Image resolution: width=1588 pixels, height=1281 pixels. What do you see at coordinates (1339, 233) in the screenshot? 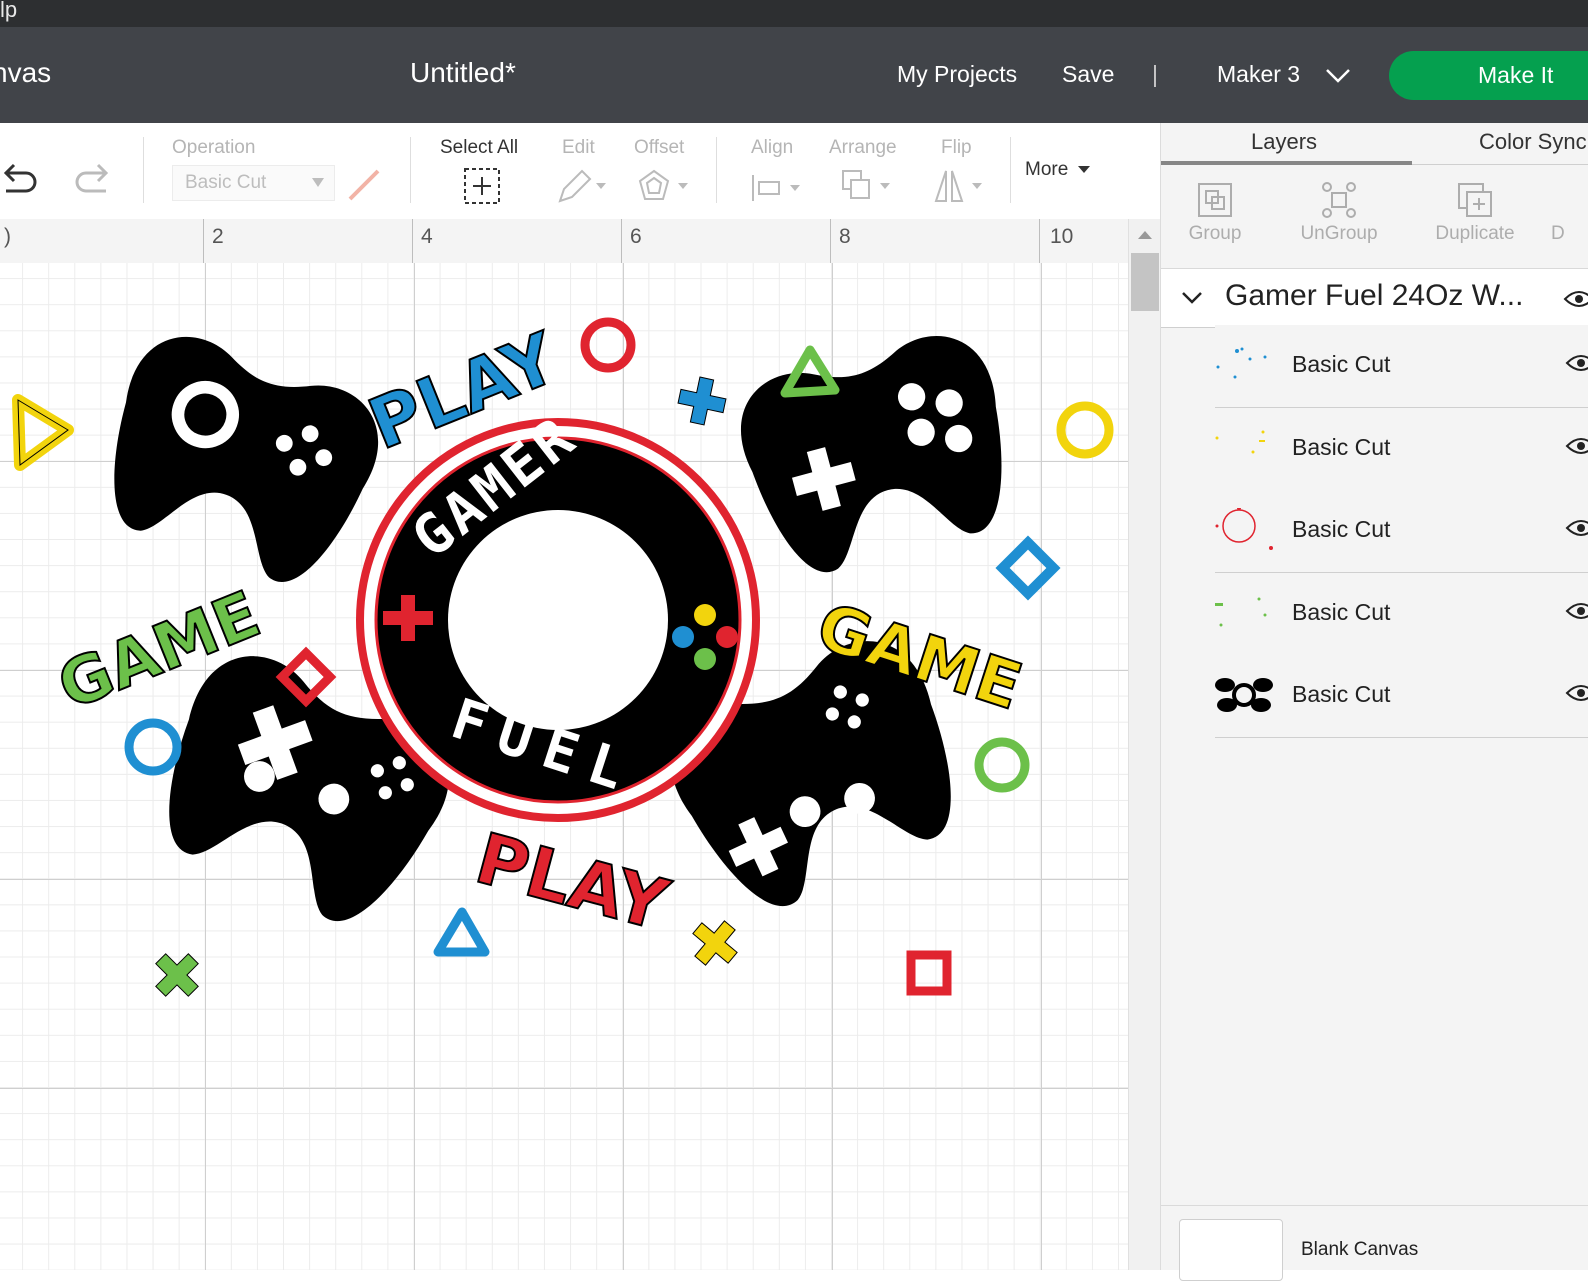
I see `ungroup-label: UnGroup` at bounding box center [1339, 233].